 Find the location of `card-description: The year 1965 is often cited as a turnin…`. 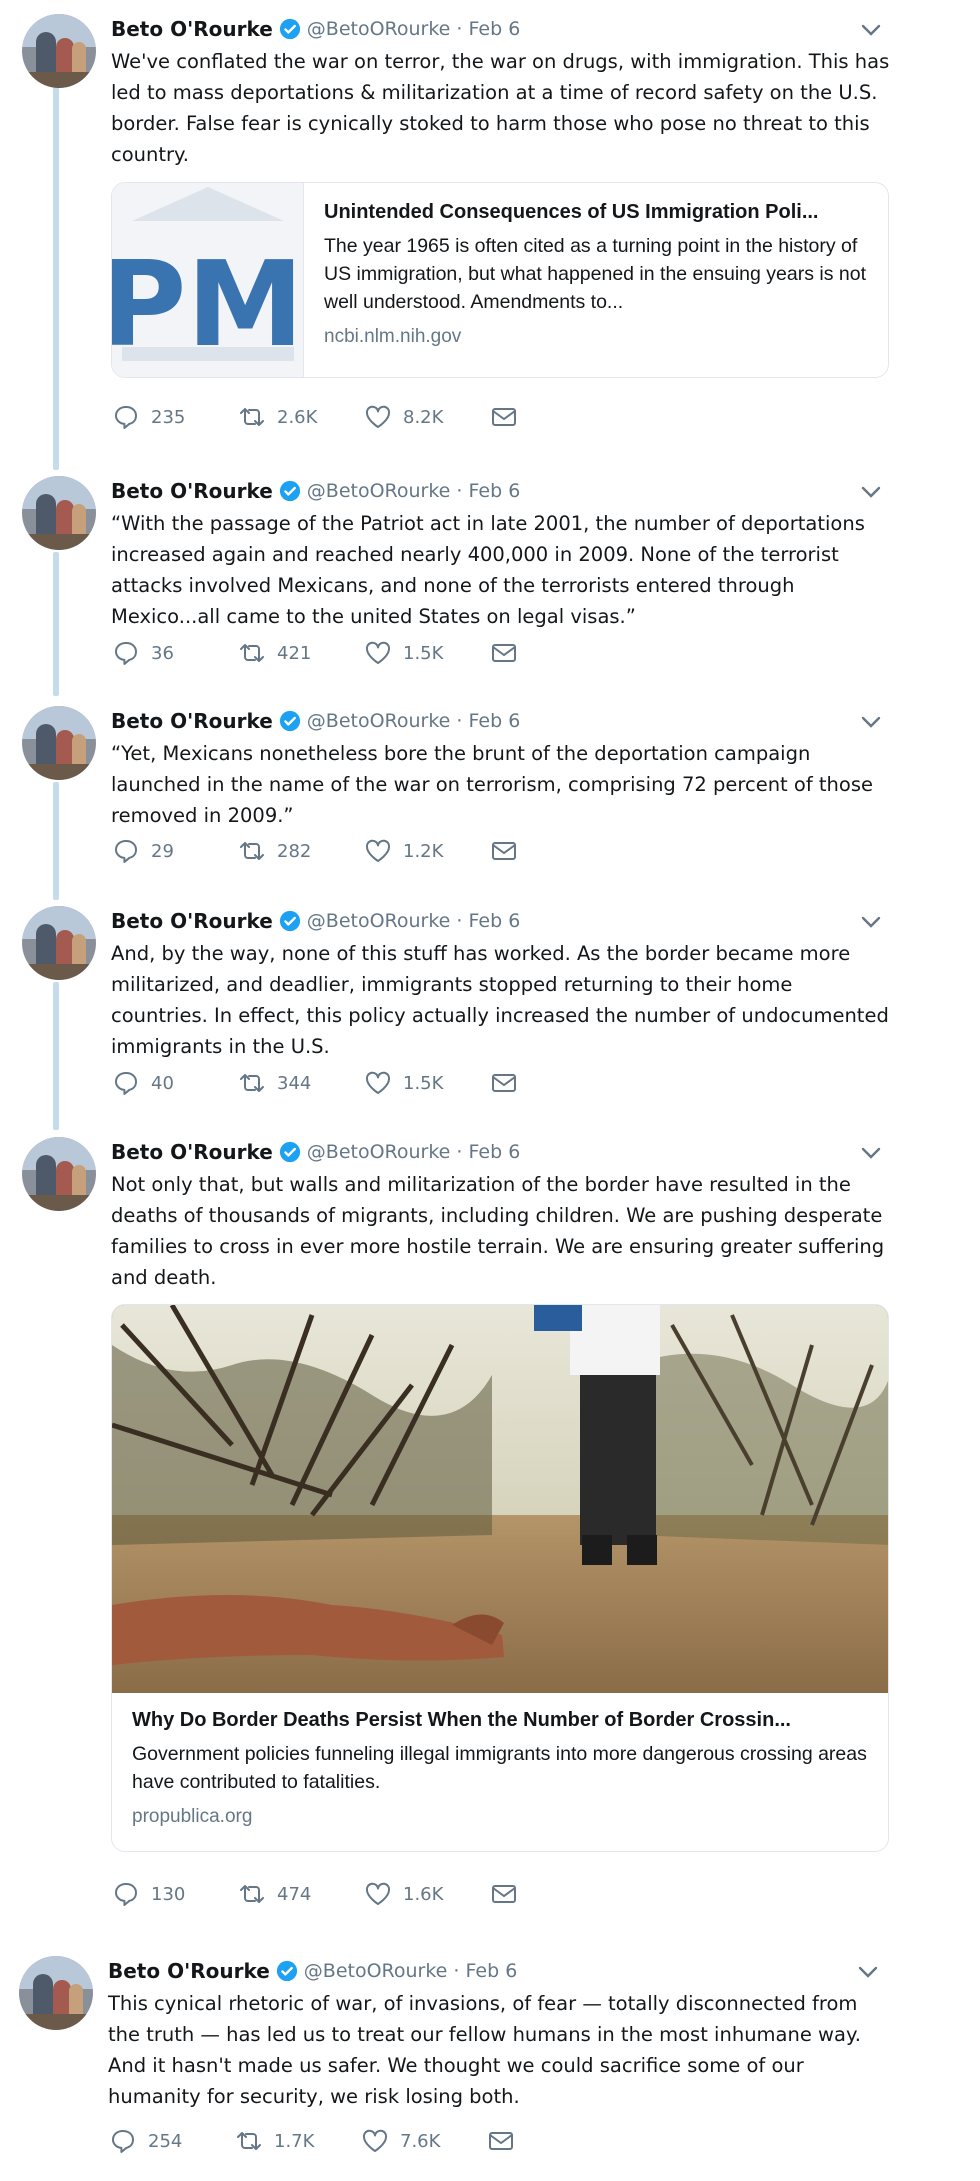

card-description: The year 1965 is often cited as a turnin… is located at coordinates (595, 274).